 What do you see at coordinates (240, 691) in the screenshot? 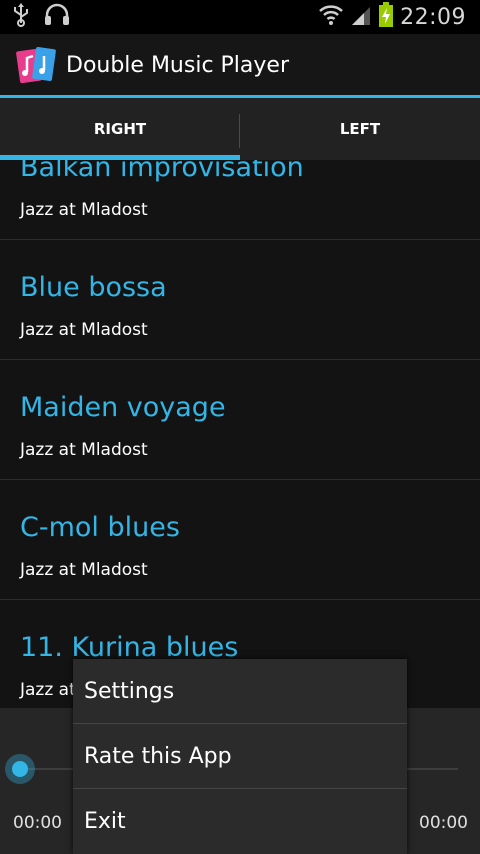
I see `menu-item-settings: Settings` at bounding box center [240, 691].